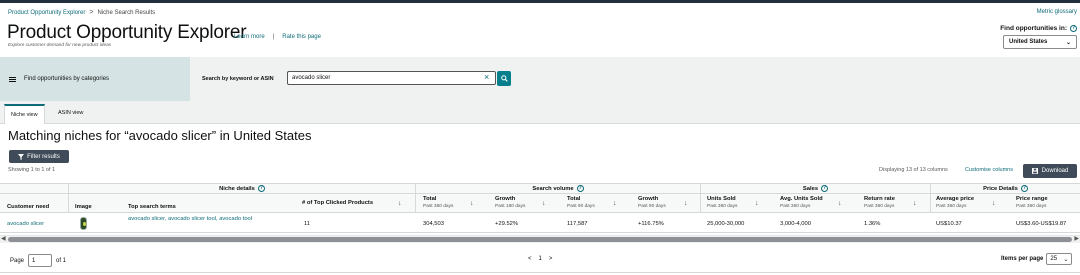 This screenshot has width=1080, height=275. I want to click on col-label: Avg. Units Sold, so click(801, 199).